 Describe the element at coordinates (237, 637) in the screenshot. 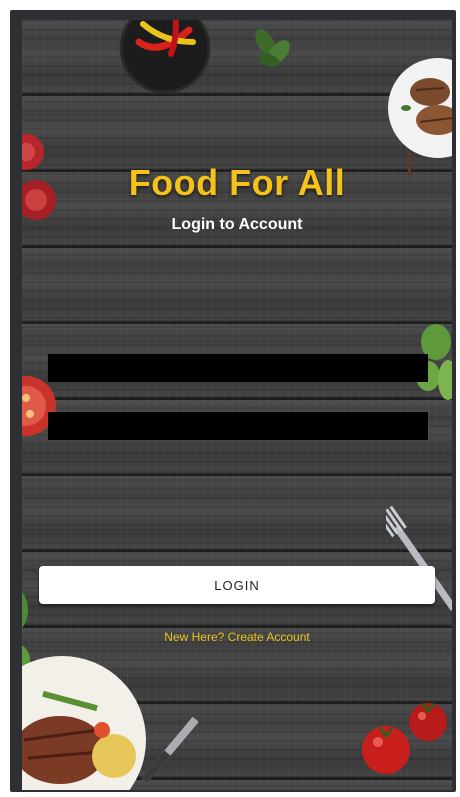

I see `create-account-link: New Here? Create Account` at that location.